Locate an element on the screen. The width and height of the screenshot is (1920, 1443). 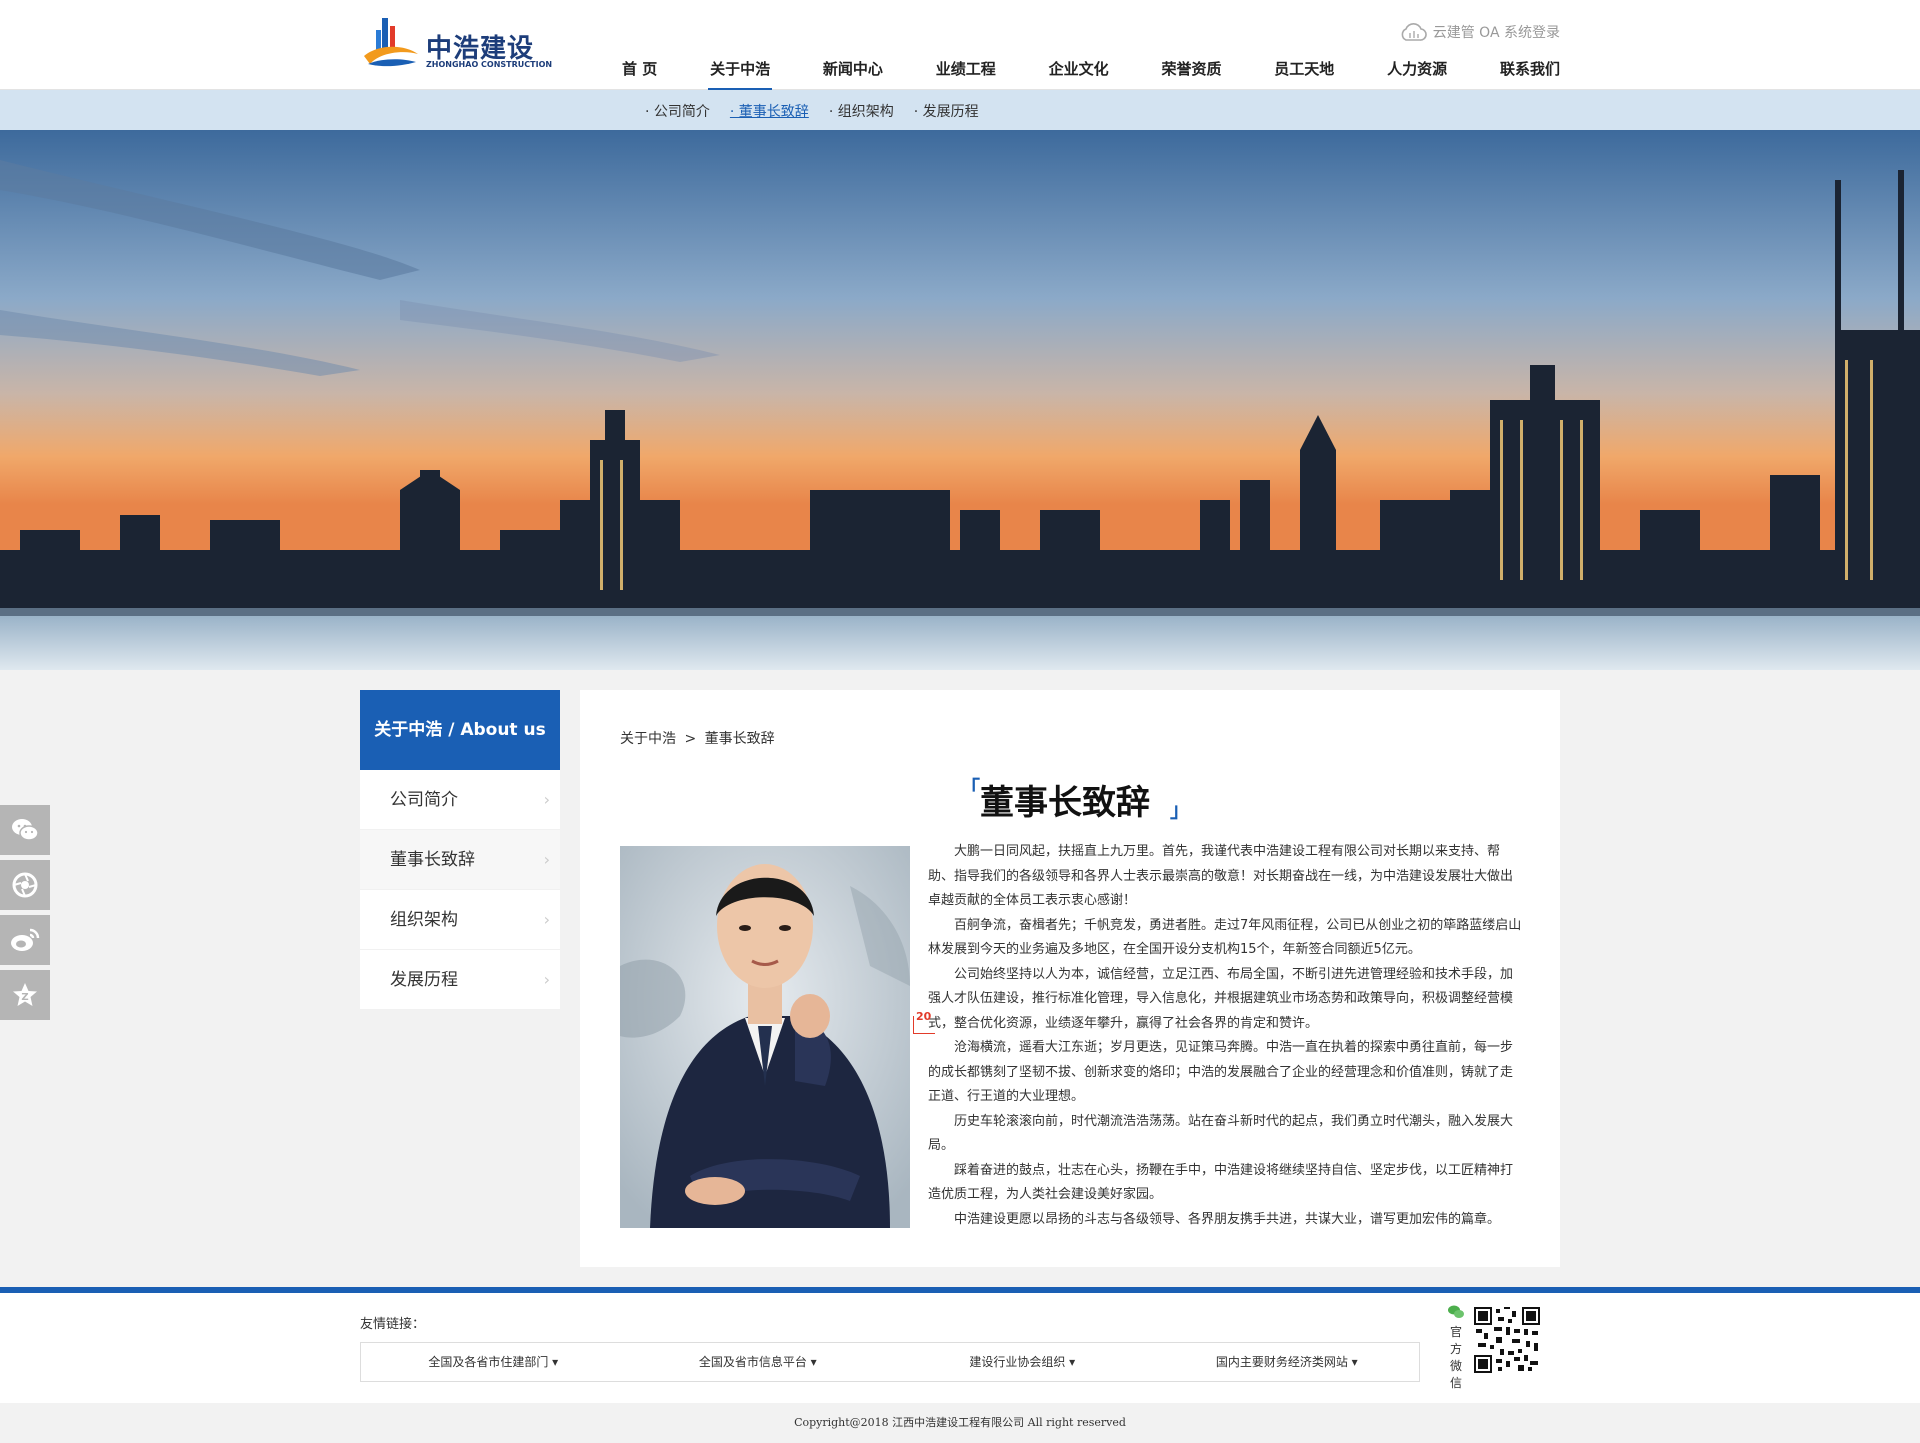
oa-login-label: 云建管 OA 系统登录 is located at coordinates (1496, 33).